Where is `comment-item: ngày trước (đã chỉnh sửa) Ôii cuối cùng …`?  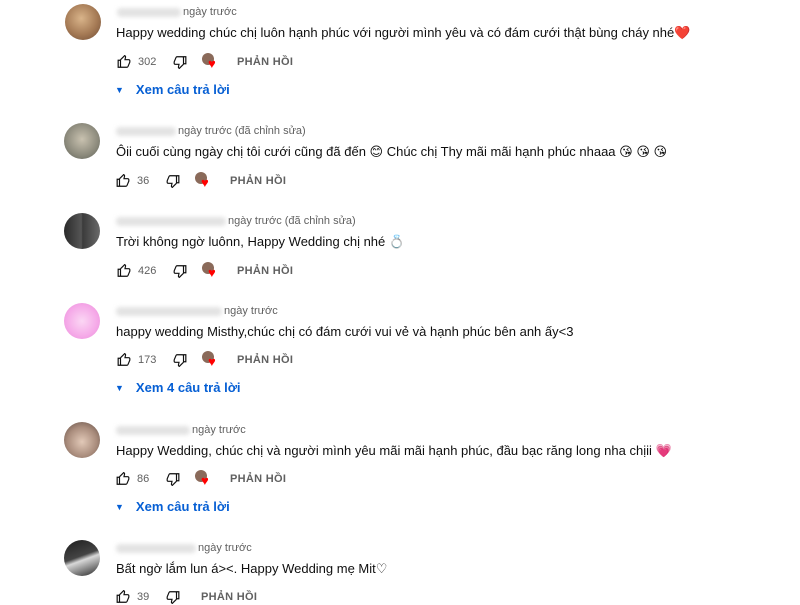
comment-item: ngày trước (đã chỉnh sửa) Ôii cuối cùng … is located at coordinates (400, 157).